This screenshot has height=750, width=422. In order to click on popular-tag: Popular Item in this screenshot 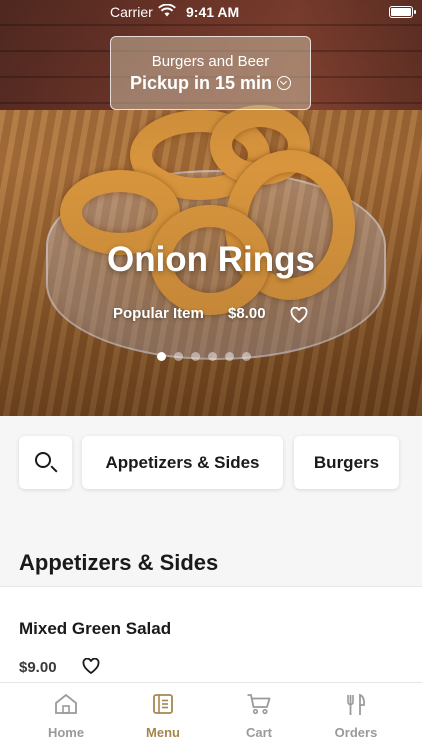, I will do `click(158, 313)`.